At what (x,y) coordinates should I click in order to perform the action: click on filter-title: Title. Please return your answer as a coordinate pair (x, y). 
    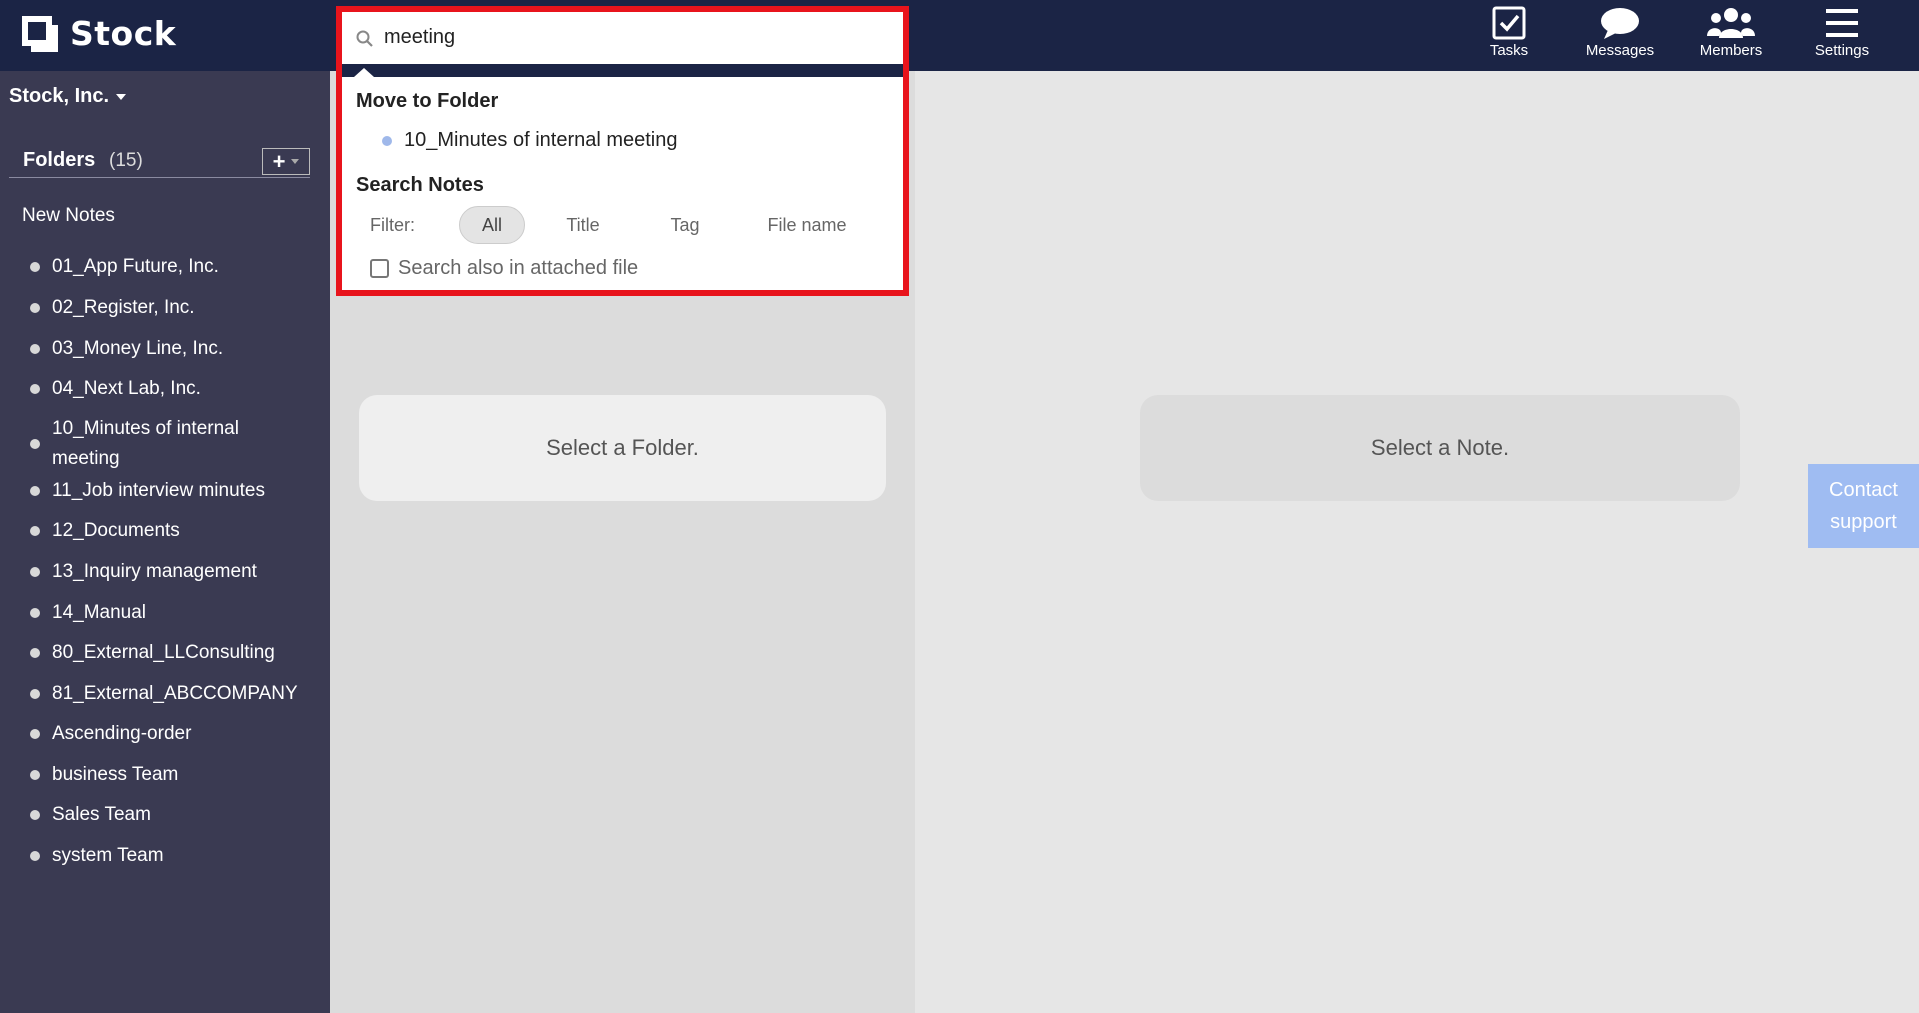
    Looking at the image, I should click on (583, 225).